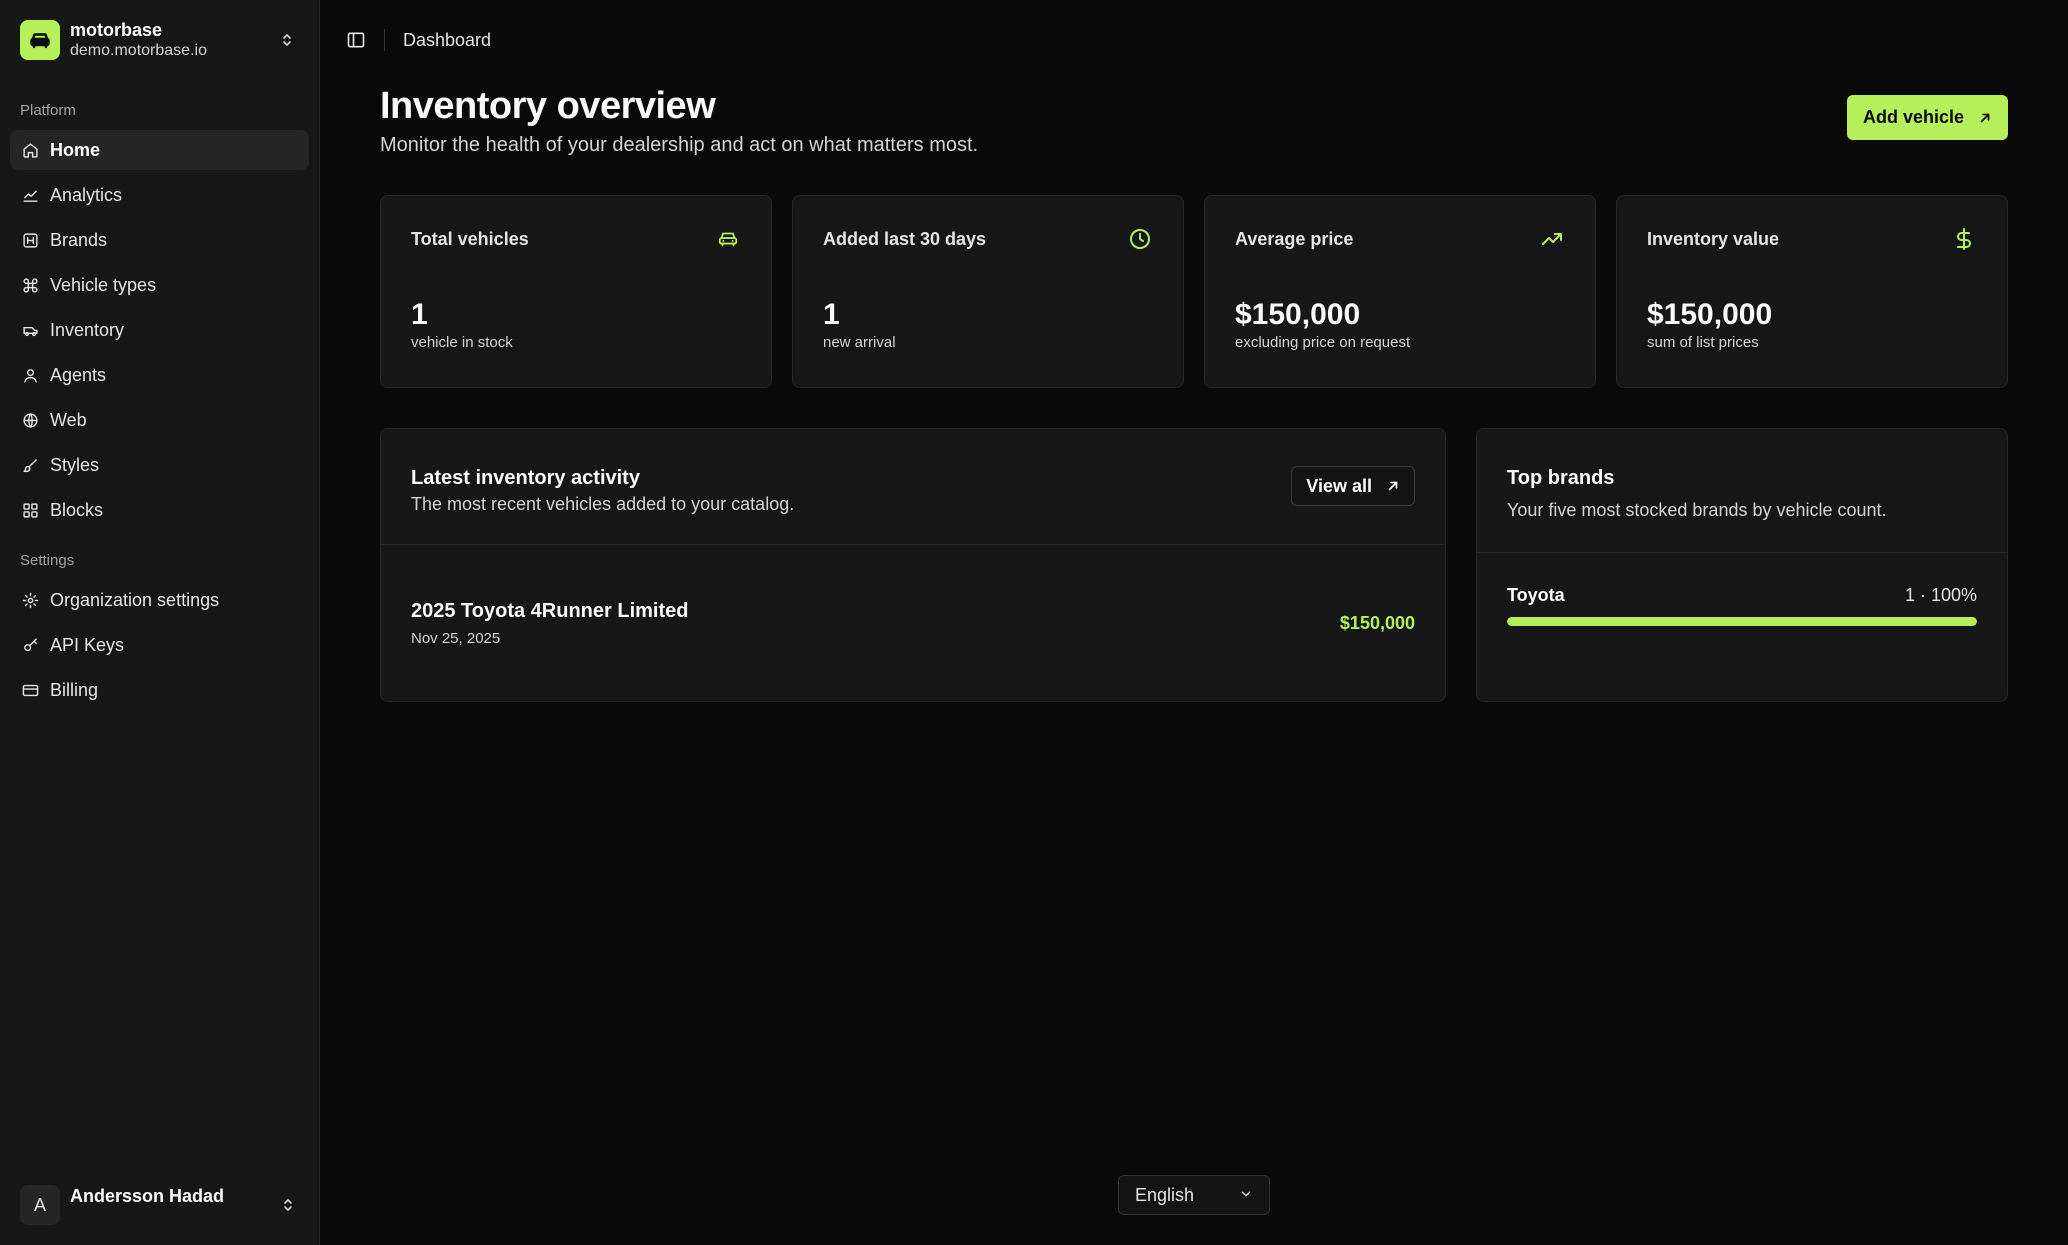 Image resolution: width=2068 pixels, height=1245 pixels. Describe the element at coordinates (1713, 238) in the screenshot. I see `stat-title: Inventory value` at that location.